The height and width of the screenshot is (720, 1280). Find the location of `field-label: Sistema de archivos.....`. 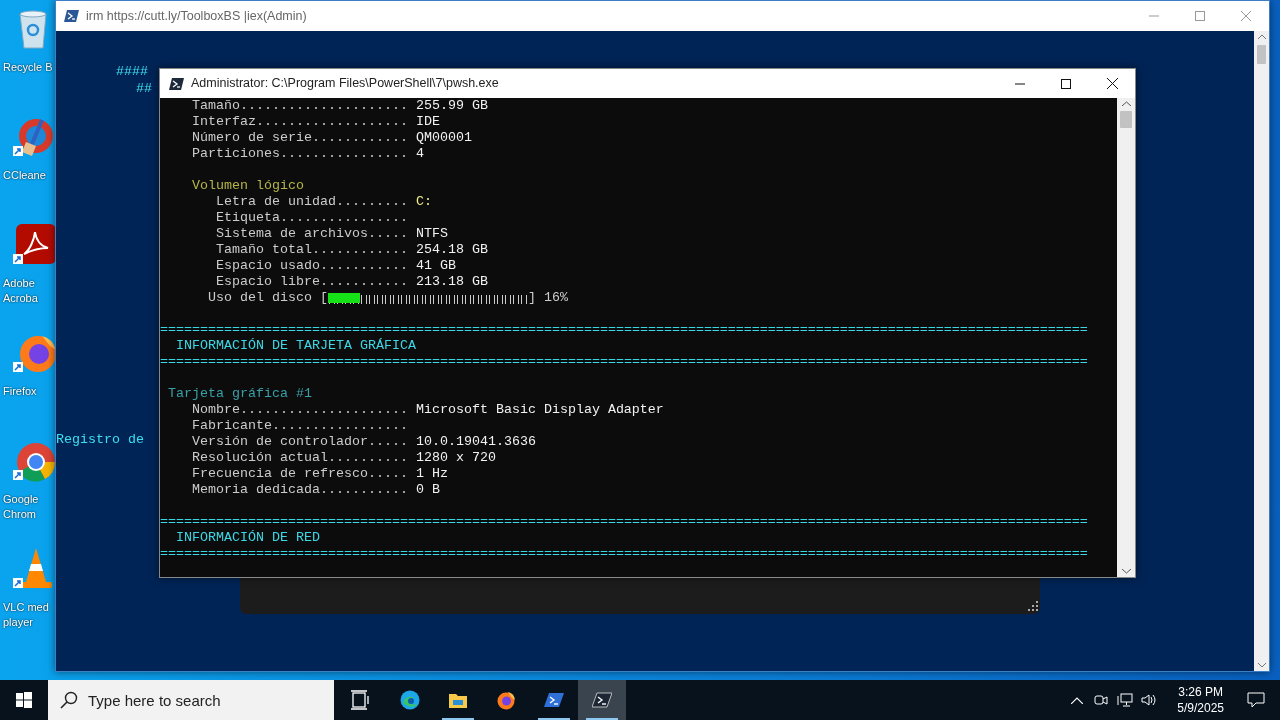

field-label: Sistema de archivos..... is located at coordinates (312, 234).